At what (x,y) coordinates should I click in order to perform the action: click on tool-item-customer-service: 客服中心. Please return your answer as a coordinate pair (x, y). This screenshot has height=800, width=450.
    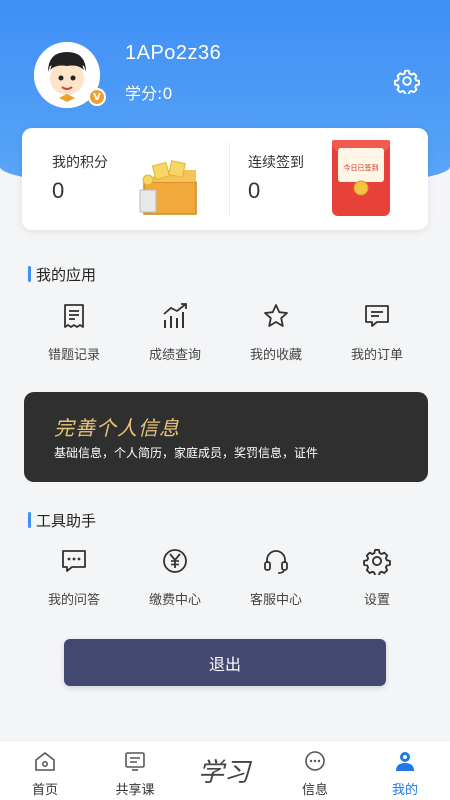
    Looking at the image, I should click on (276, 582).